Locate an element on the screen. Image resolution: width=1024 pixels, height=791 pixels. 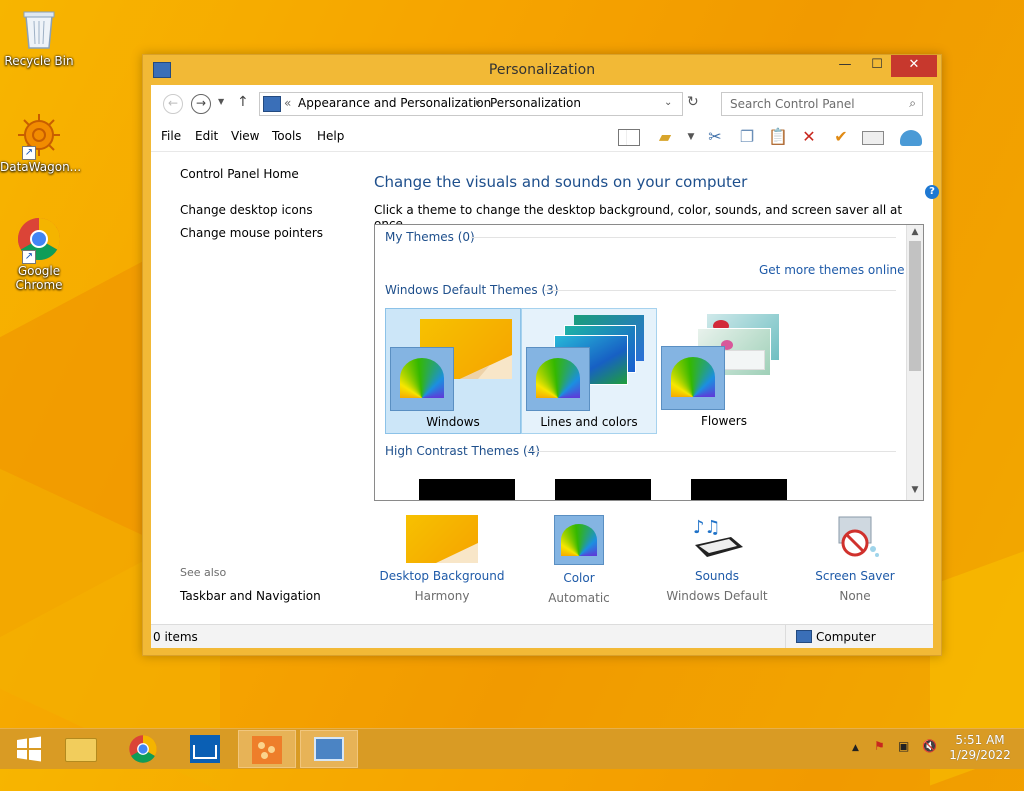
cut-button: ✂ is located at coordinates (715, 137).